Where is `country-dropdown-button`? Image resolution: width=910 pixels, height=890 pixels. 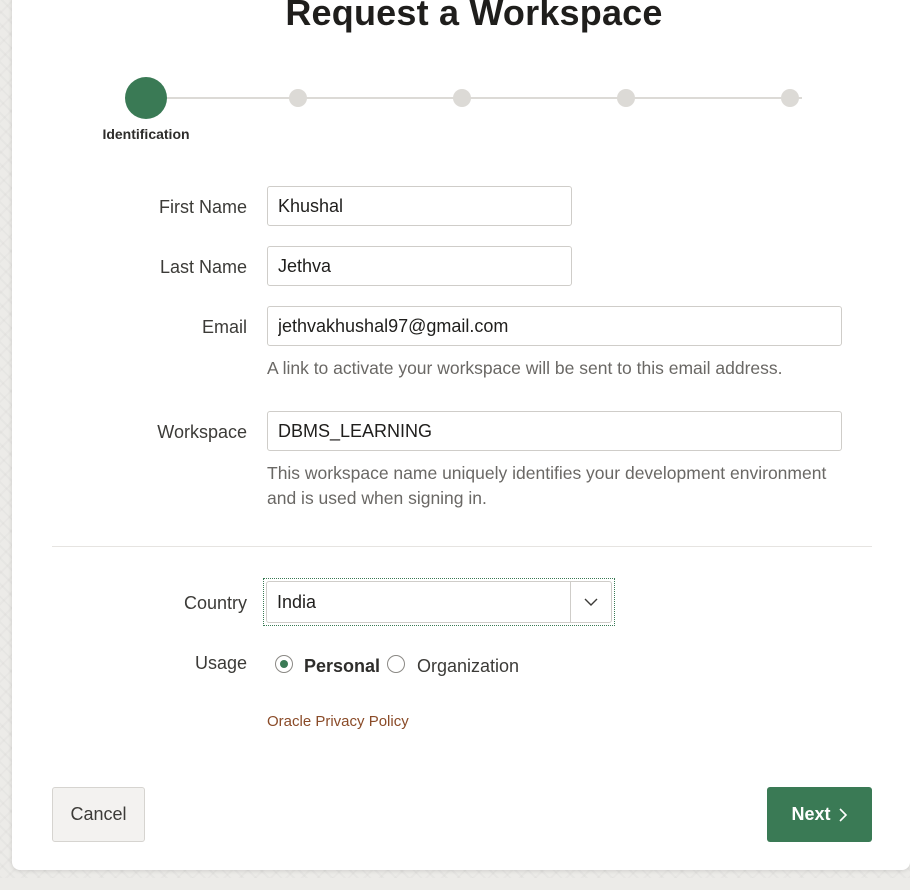
country-dropdown-button is located at coordinates (590, 602).